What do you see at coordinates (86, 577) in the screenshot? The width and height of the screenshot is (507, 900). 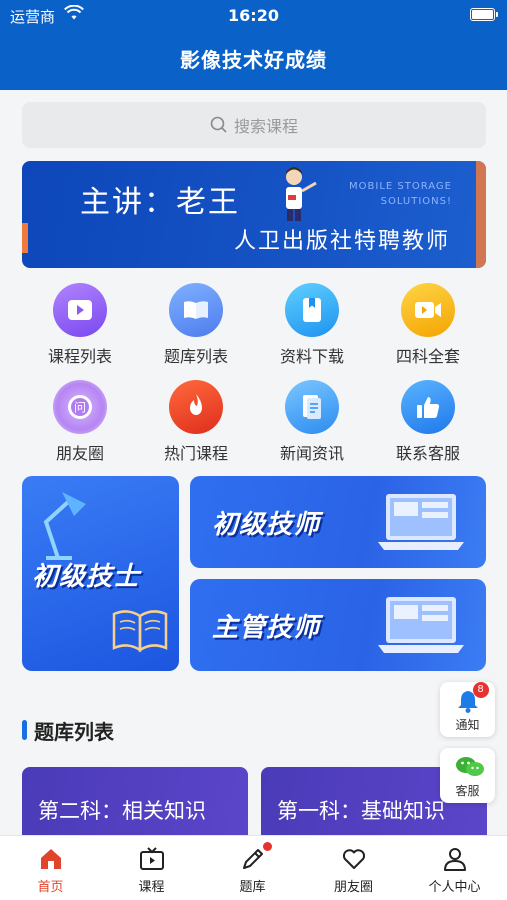 I see `promo-left-title: 初级技士` at bounding box center [86, 577].